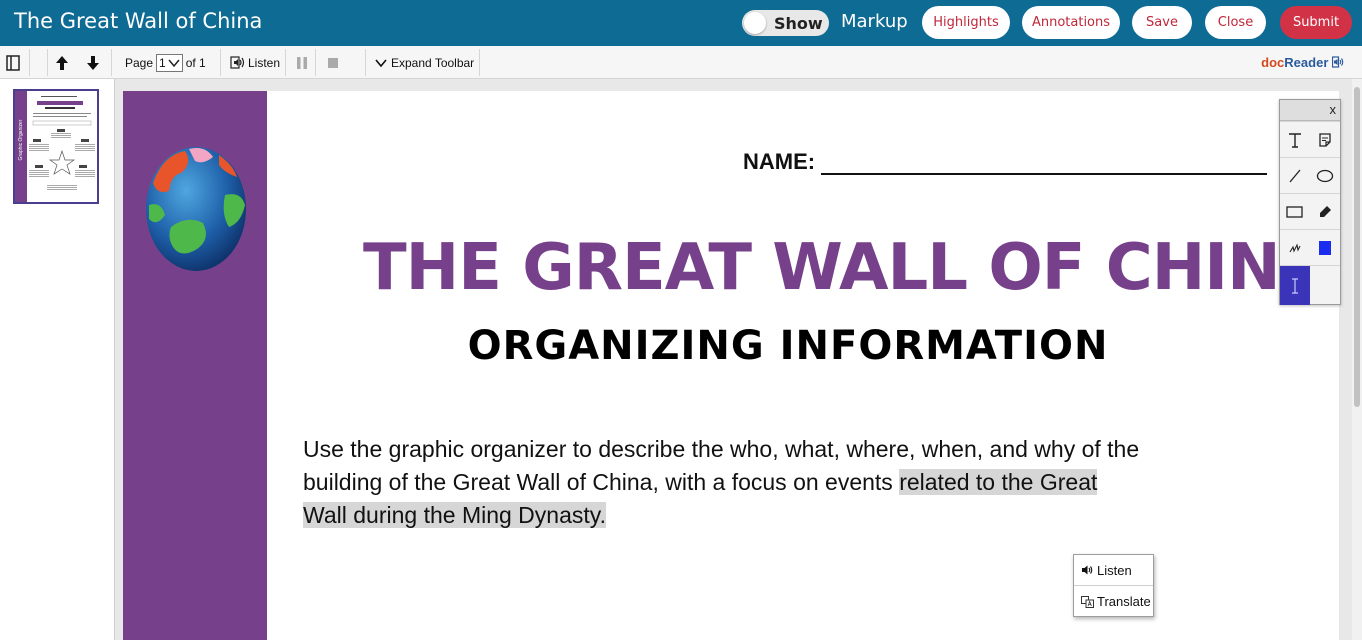 The height and width of the screenshot is (640, 1362). Describe the element at coordinates (62, 143) in the screenshot. I see `thumbnail-preview` at that location.